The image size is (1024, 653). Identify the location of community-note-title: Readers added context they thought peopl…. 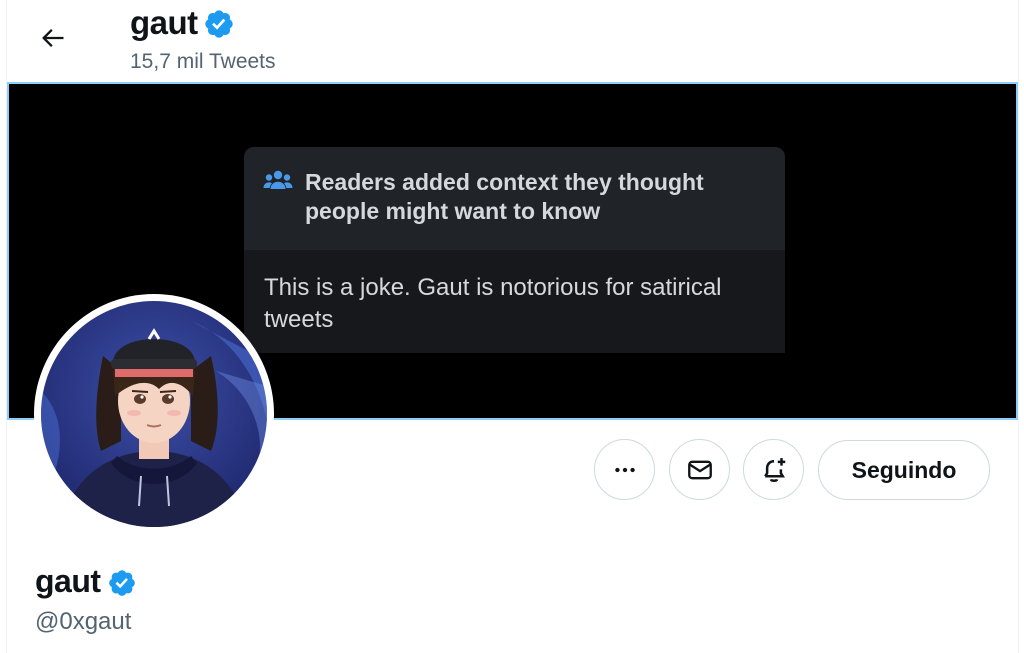
(504, 196).